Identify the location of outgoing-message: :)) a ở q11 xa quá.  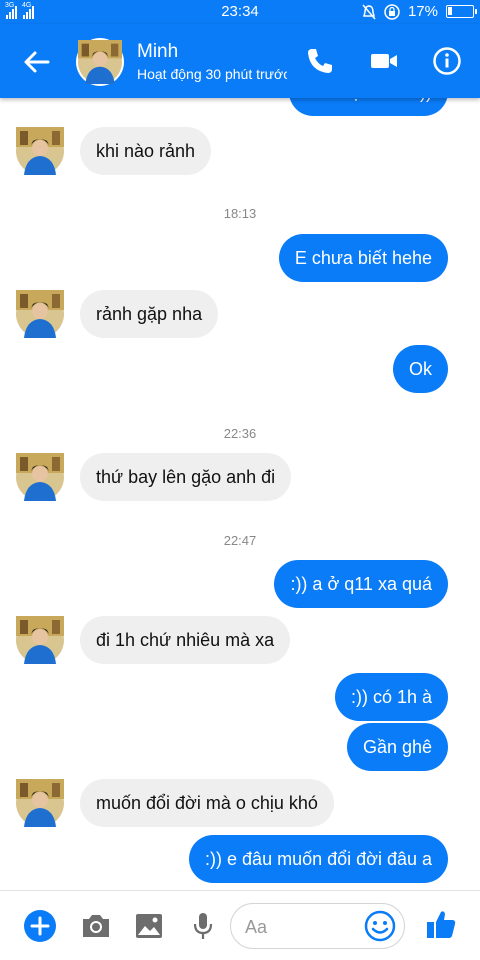
(361, 584).